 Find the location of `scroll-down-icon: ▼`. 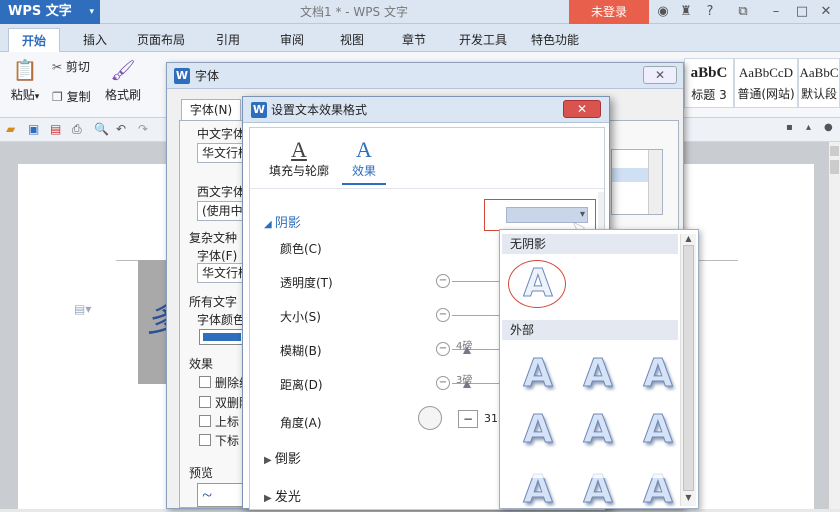

scroll-down-icon: ▼ is located at coordinates (688, 497).